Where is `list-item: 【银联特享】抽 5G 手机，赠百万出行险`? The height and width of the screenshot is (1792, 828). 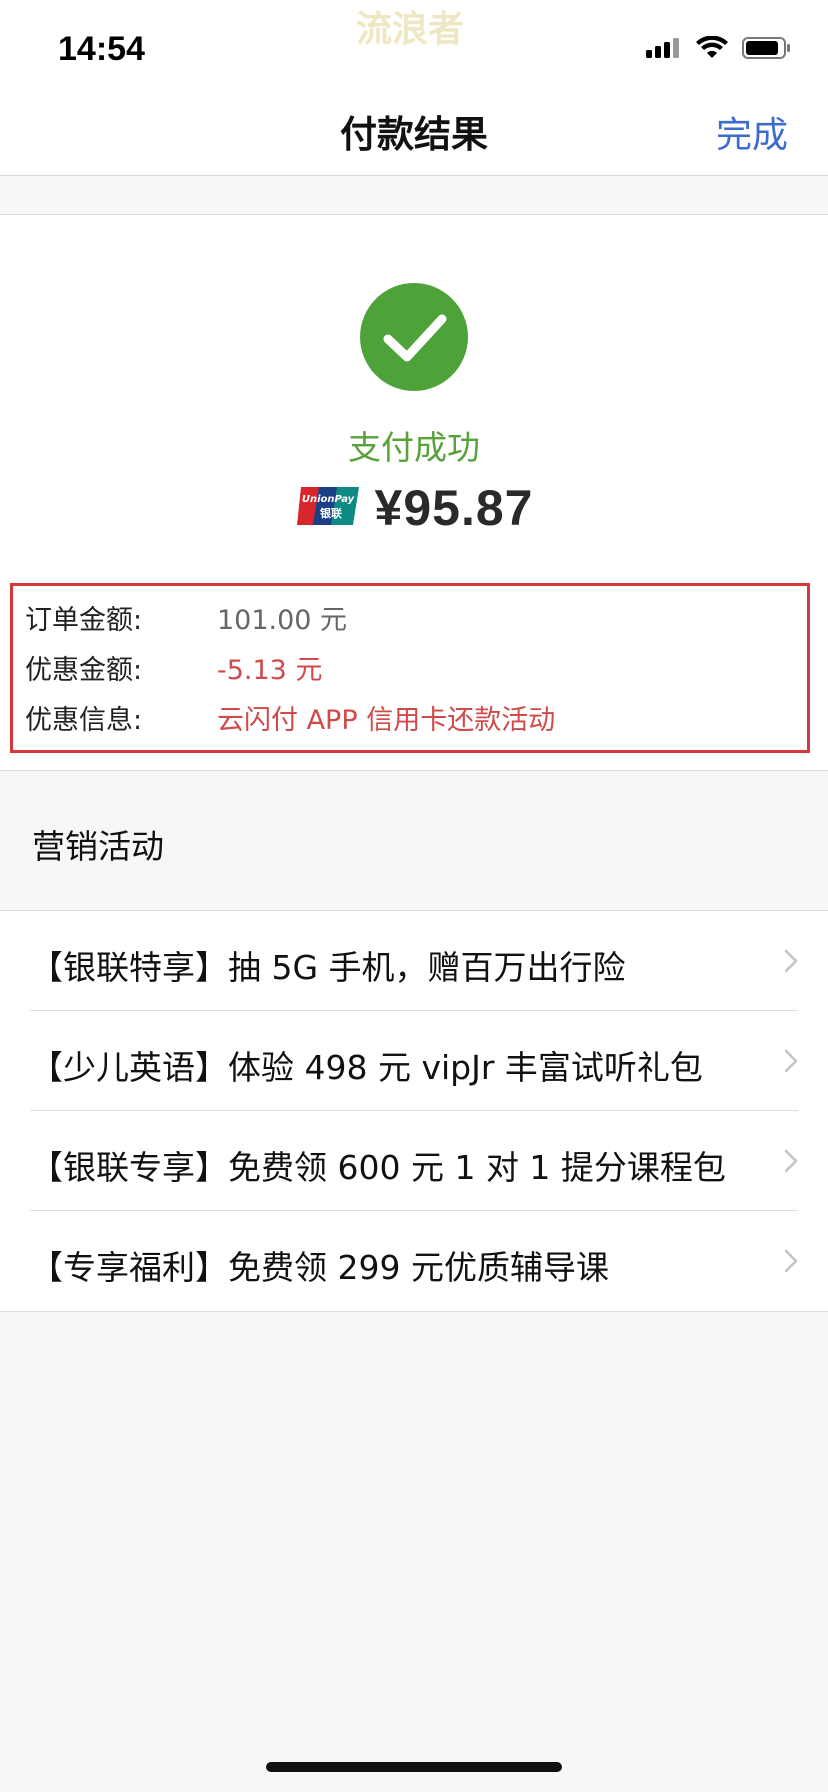 list-item: 【银联特享】抽 5G 手机，赠百万出行险 is located at coordinates (414, 961).